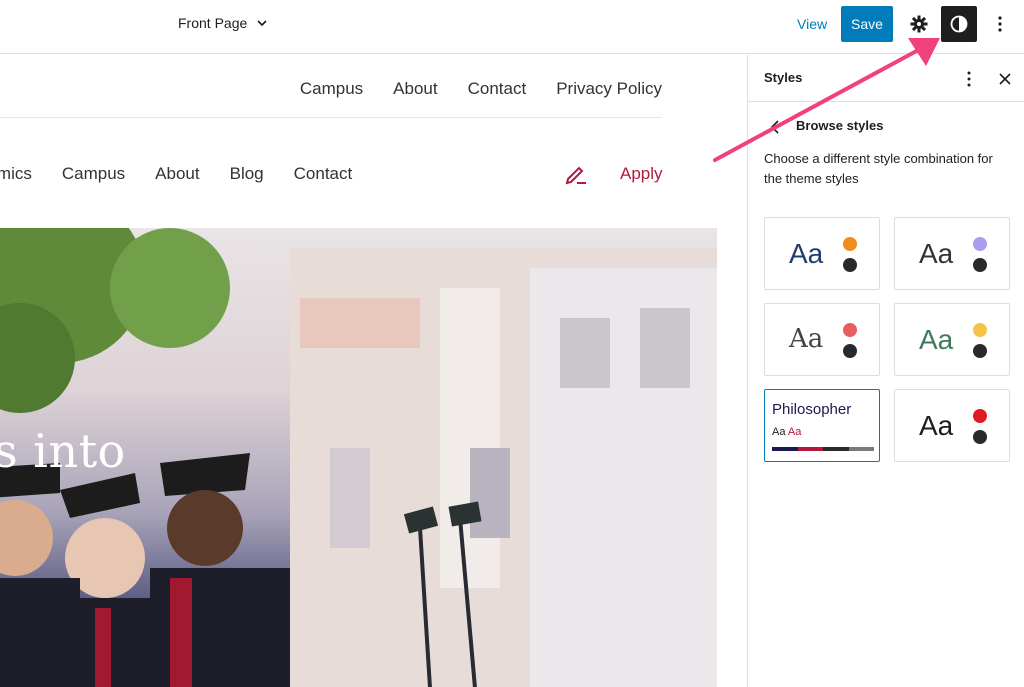  I want to click on close-icon, so click(1005, 79).